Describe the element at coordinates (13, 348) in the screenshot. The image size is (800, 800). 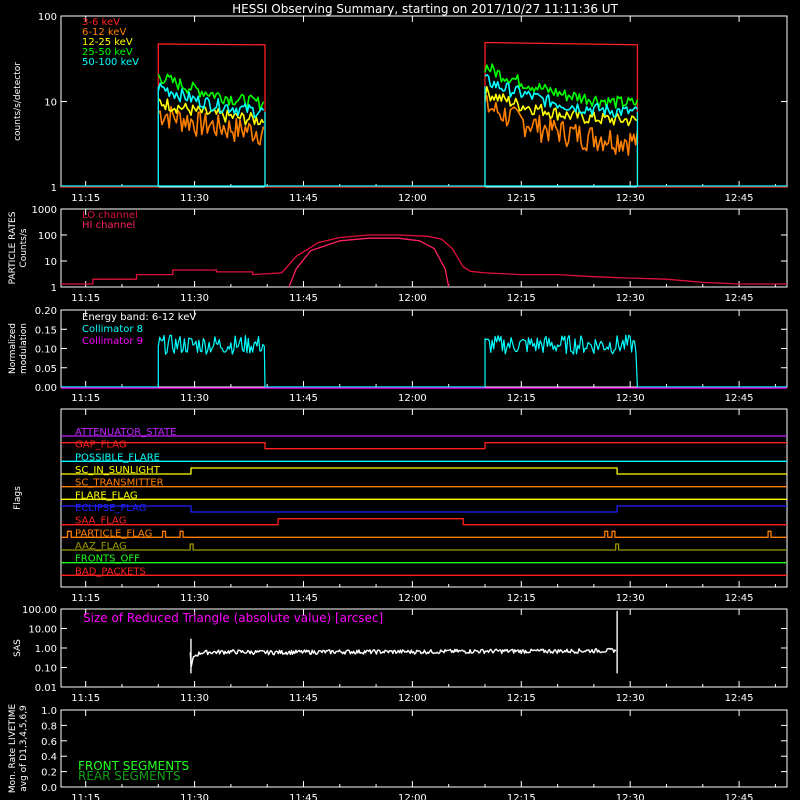
I see `y-axis-label: Normalized` at that location.